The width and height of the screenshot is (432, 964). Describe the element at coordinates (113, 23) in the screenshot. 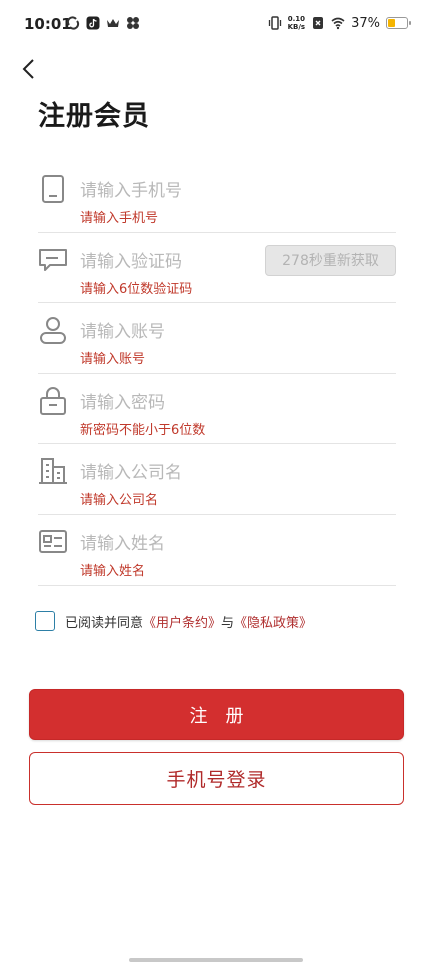

I see `crown-icon` at that location.